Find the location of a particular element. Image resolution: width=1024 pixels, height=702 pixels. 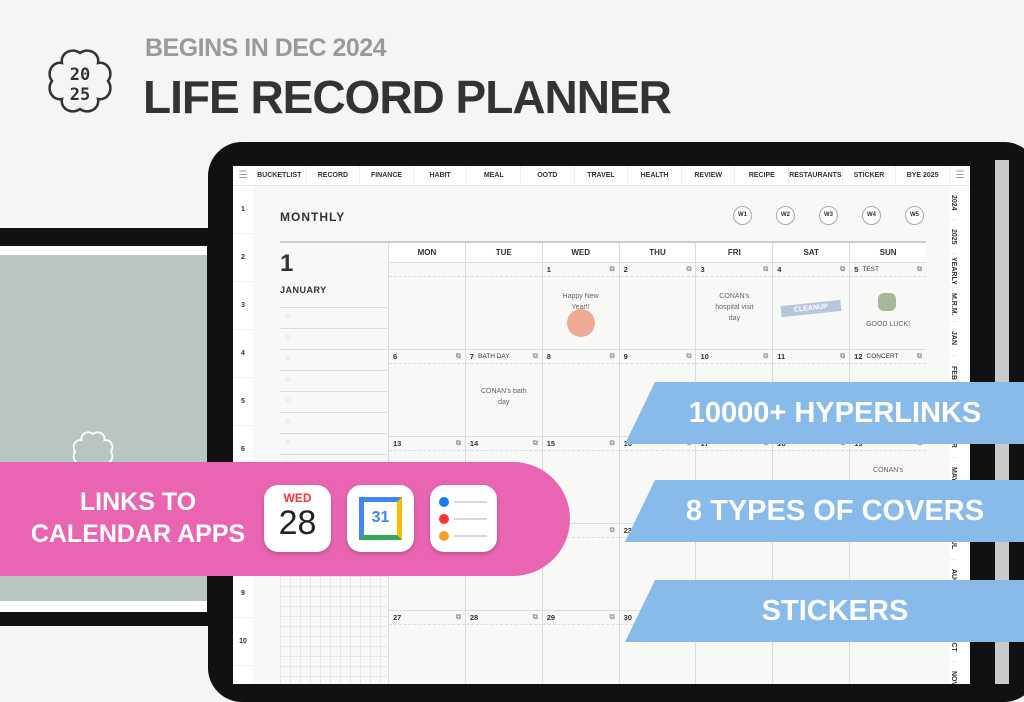

nav-tab-health: HEALTH is located at coordinates (655, 176).